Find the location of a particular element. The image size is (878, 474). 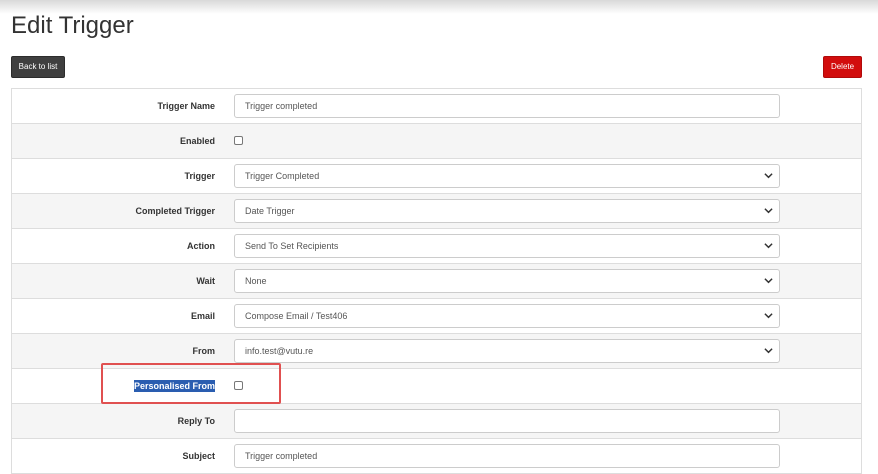

row-subject: Subject is located at coordinates (436, 456).